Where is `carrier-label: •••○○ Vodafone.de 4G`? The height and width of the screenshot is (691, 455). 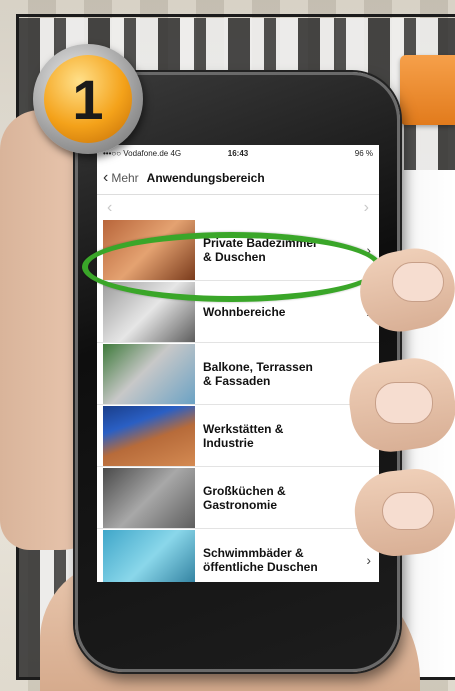 carrier-label: •••○○ Vodafone.de 4G is located at coordinates (142, 153).